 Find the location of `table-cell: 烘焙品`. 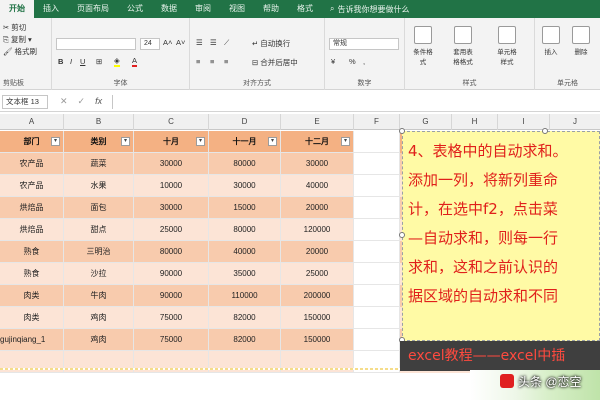

table-cell: 烘焙品 is located at coordinates (32, 208).